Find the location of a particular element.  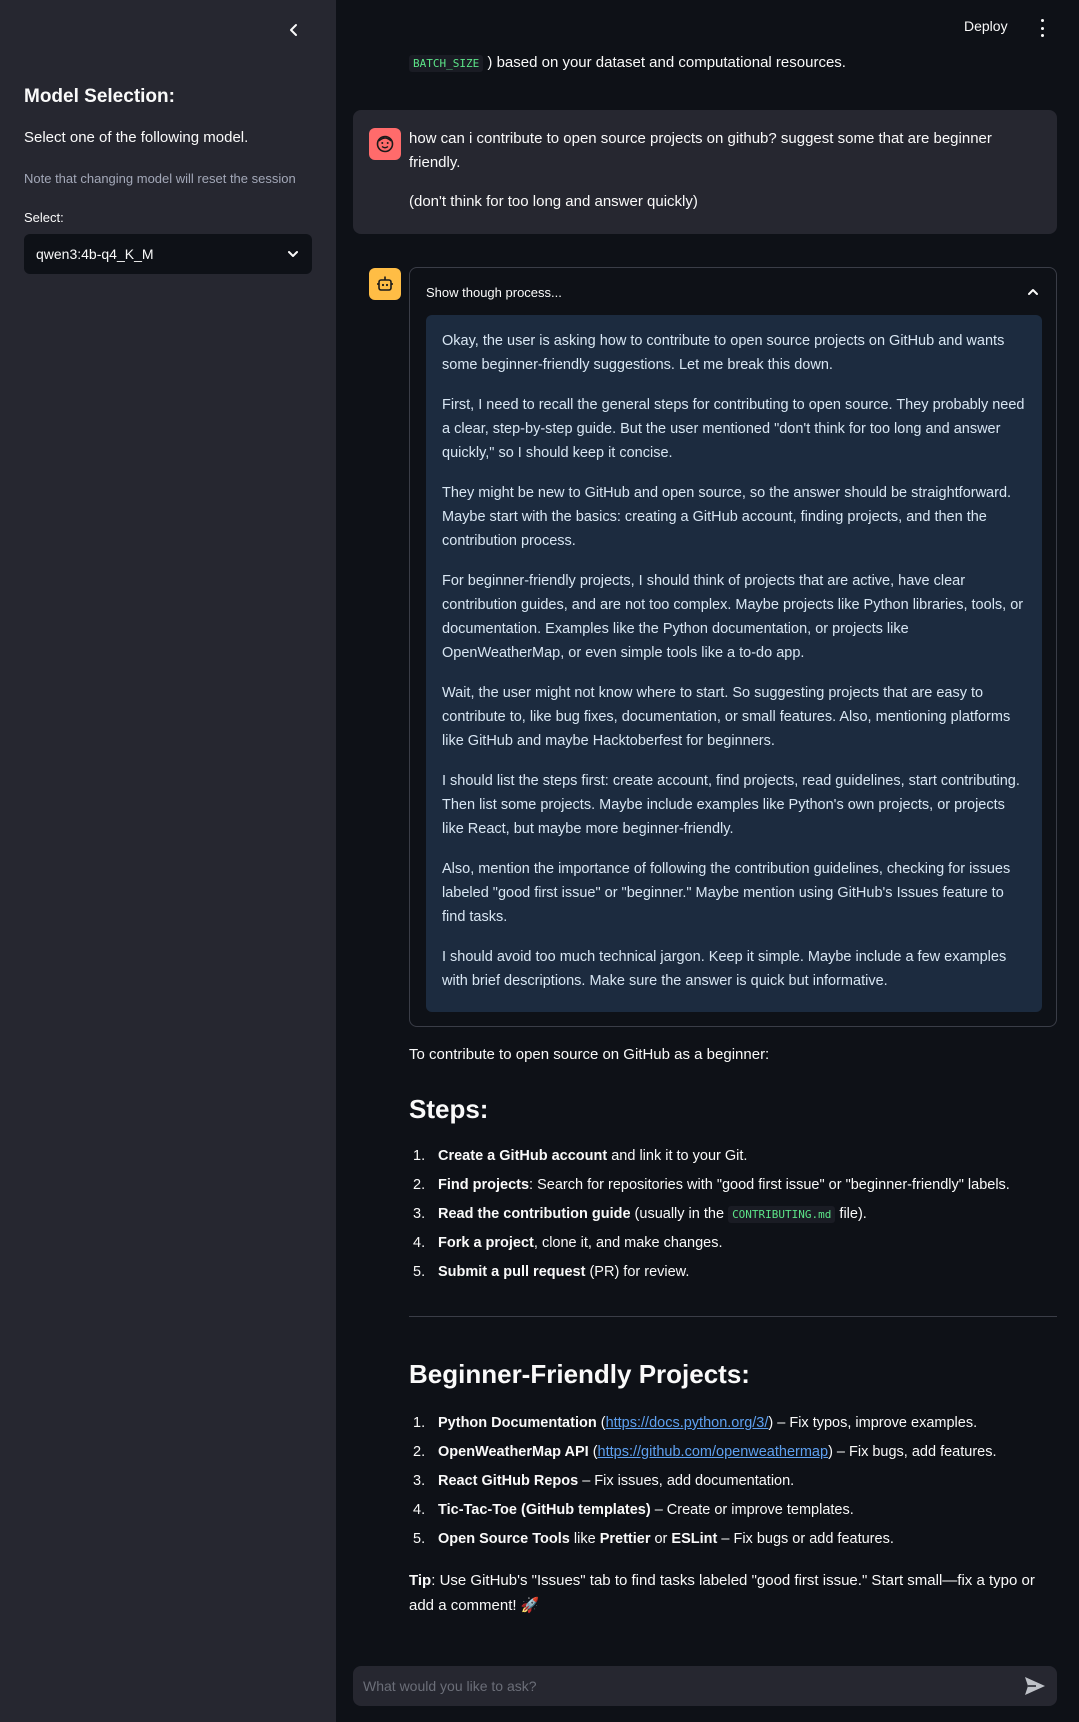

chevron-up-icon is located at coordinates (1033, 292).